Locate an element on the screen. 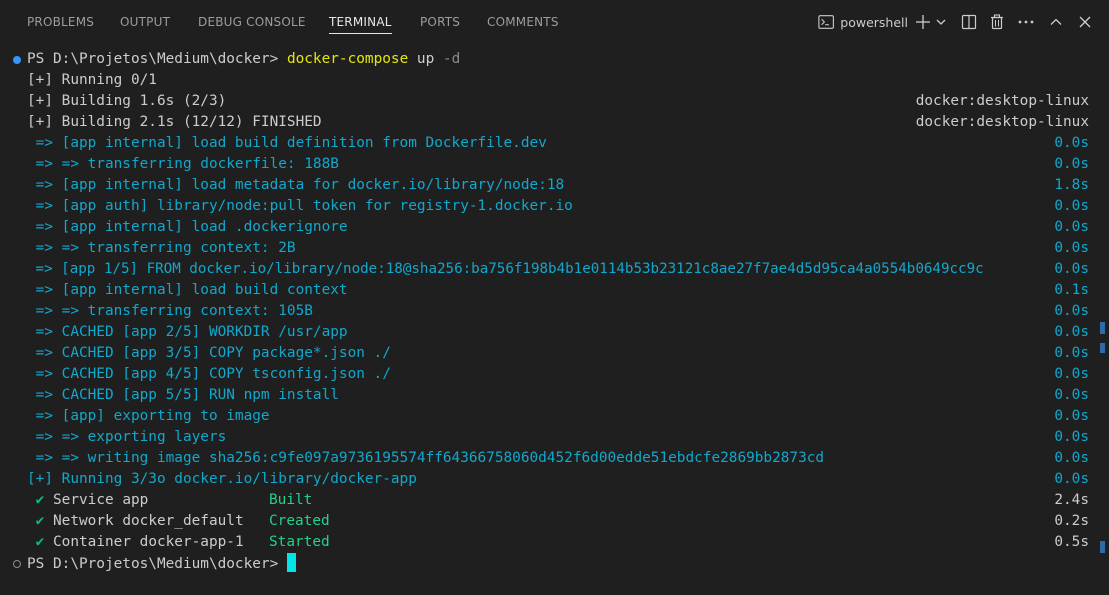 The height and width of the screenshot is (595, 1109). plus-icon is located at coordinates (923, 22).